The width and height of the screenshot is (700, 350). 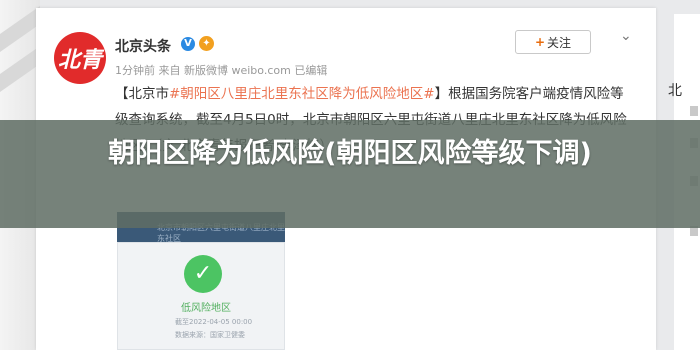 What do you see at coordinates (626, 36) in the screenshot?
I see `chevron-down-icon: ⌄` at bounding box center [626, 36].